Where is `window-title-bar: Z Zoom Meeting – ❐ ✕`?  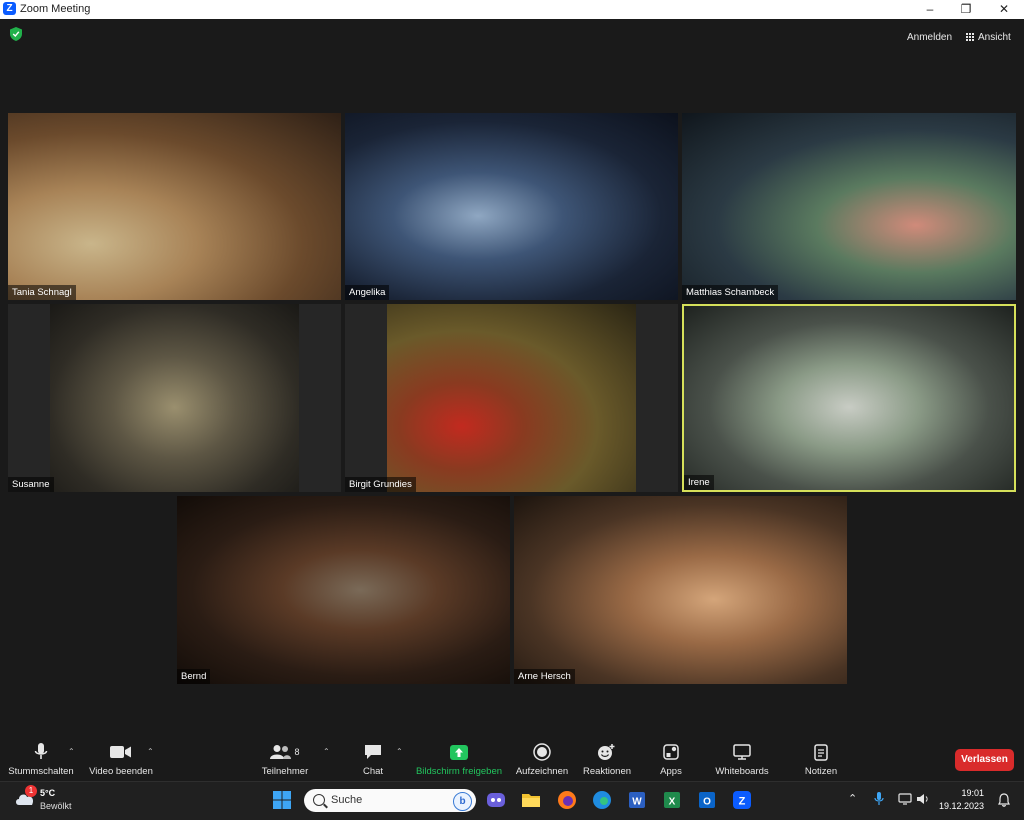
window-title-bar: Z Zoom Meeting – ❐ ✕ is located at coordinates (512, 9).